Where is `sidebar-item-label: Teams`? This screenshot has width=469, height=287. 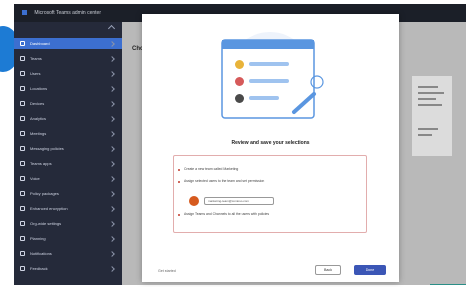
sidebar-item-label: Teams is located at coordinates (36, 58).